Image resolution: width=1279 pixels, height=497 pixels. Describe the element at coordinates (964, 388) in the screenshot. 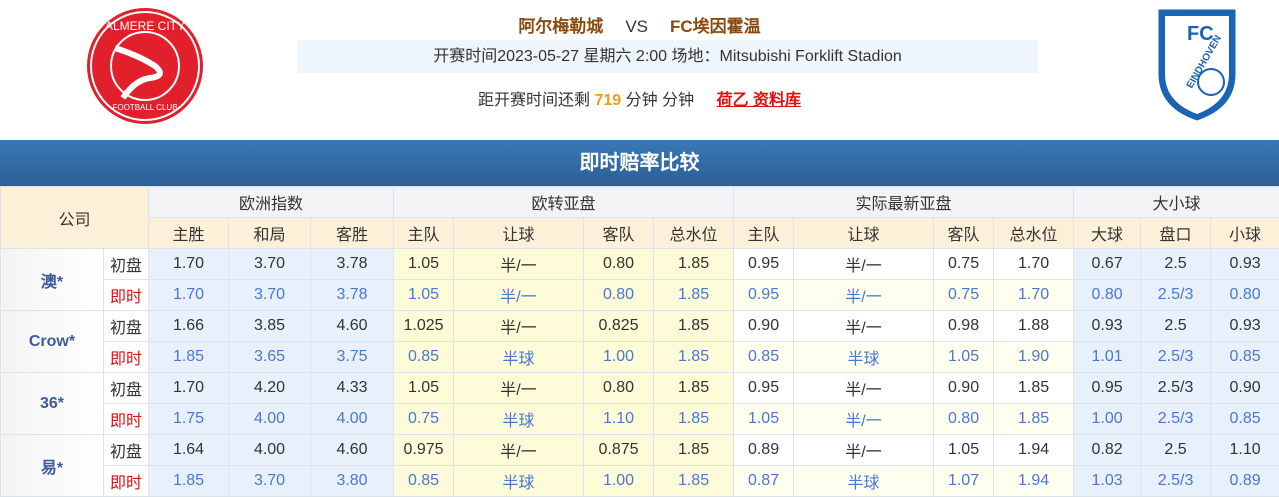

I see `odds-cell: 0.90` at that location.